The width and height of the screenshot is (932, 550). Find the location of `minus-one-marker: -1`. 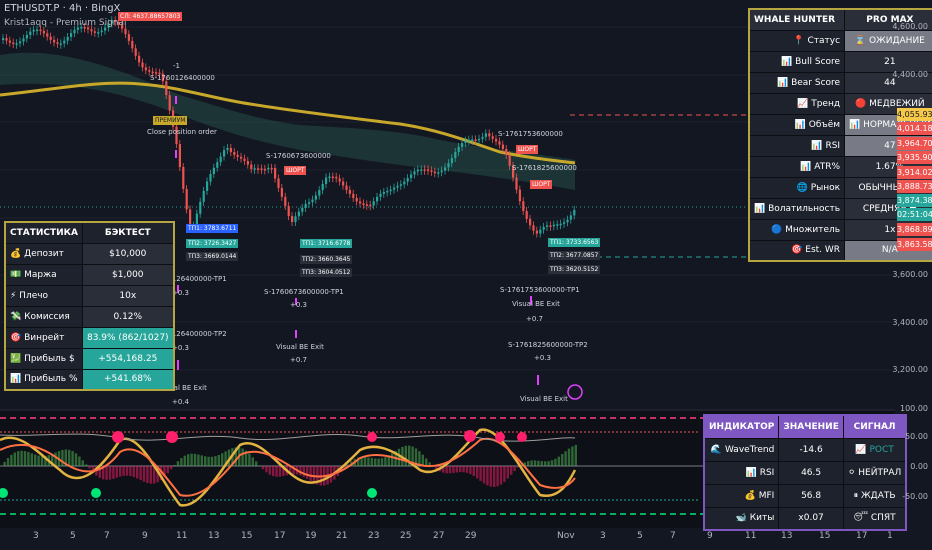

minus-one-marker: -1 is located at coordinates (176, 66).